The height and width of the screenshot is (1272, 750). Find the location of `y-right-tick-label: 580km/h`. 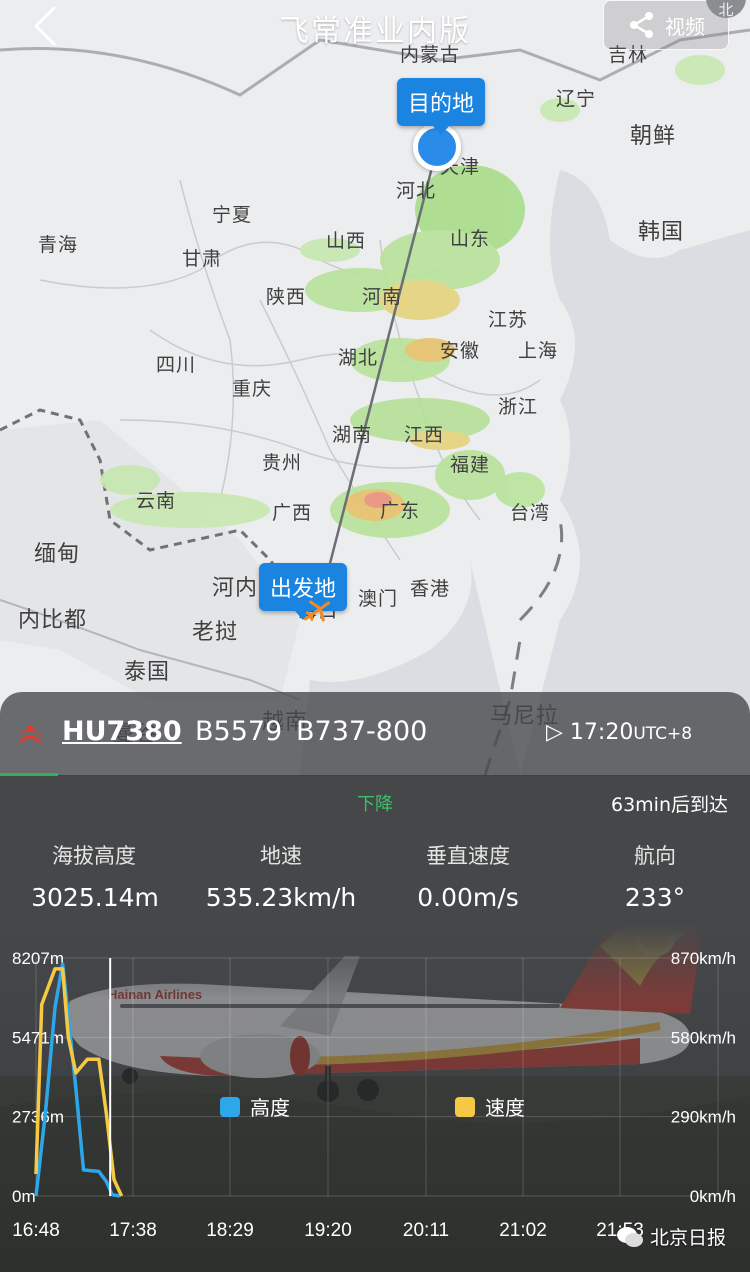

y-right-tick-label: 580km/h is located at coordinates (703, 1037).